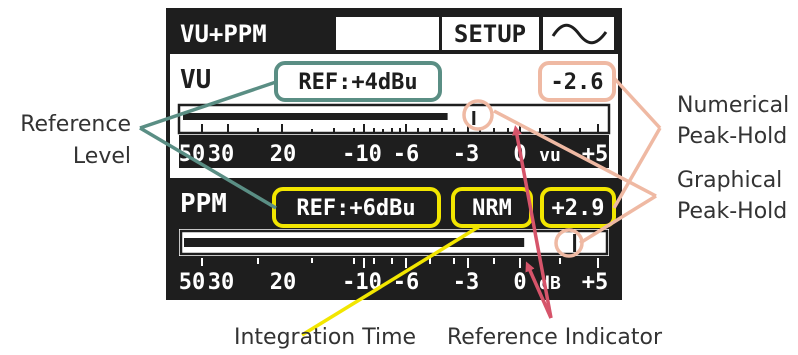 The height and width of the screenshot is (355, 798). What do you see at coordinates (192, 282) in the screenshot?
I see `ppm-scale-label: 50` at bounding box center [192, 282].